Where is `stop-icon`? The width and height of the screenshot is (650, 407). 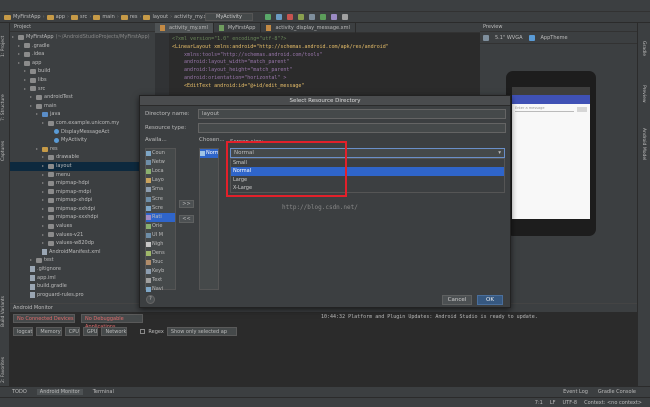 stop-icon is located at coordinates (290, 17).